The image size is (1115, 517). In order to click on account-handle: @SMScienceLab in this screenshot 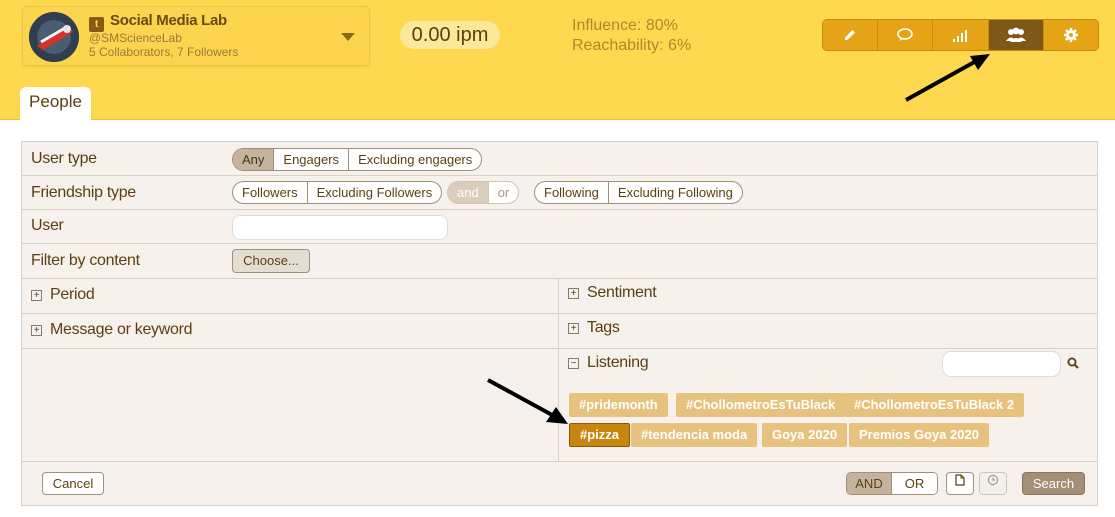, I will do `click(135, 38)`.